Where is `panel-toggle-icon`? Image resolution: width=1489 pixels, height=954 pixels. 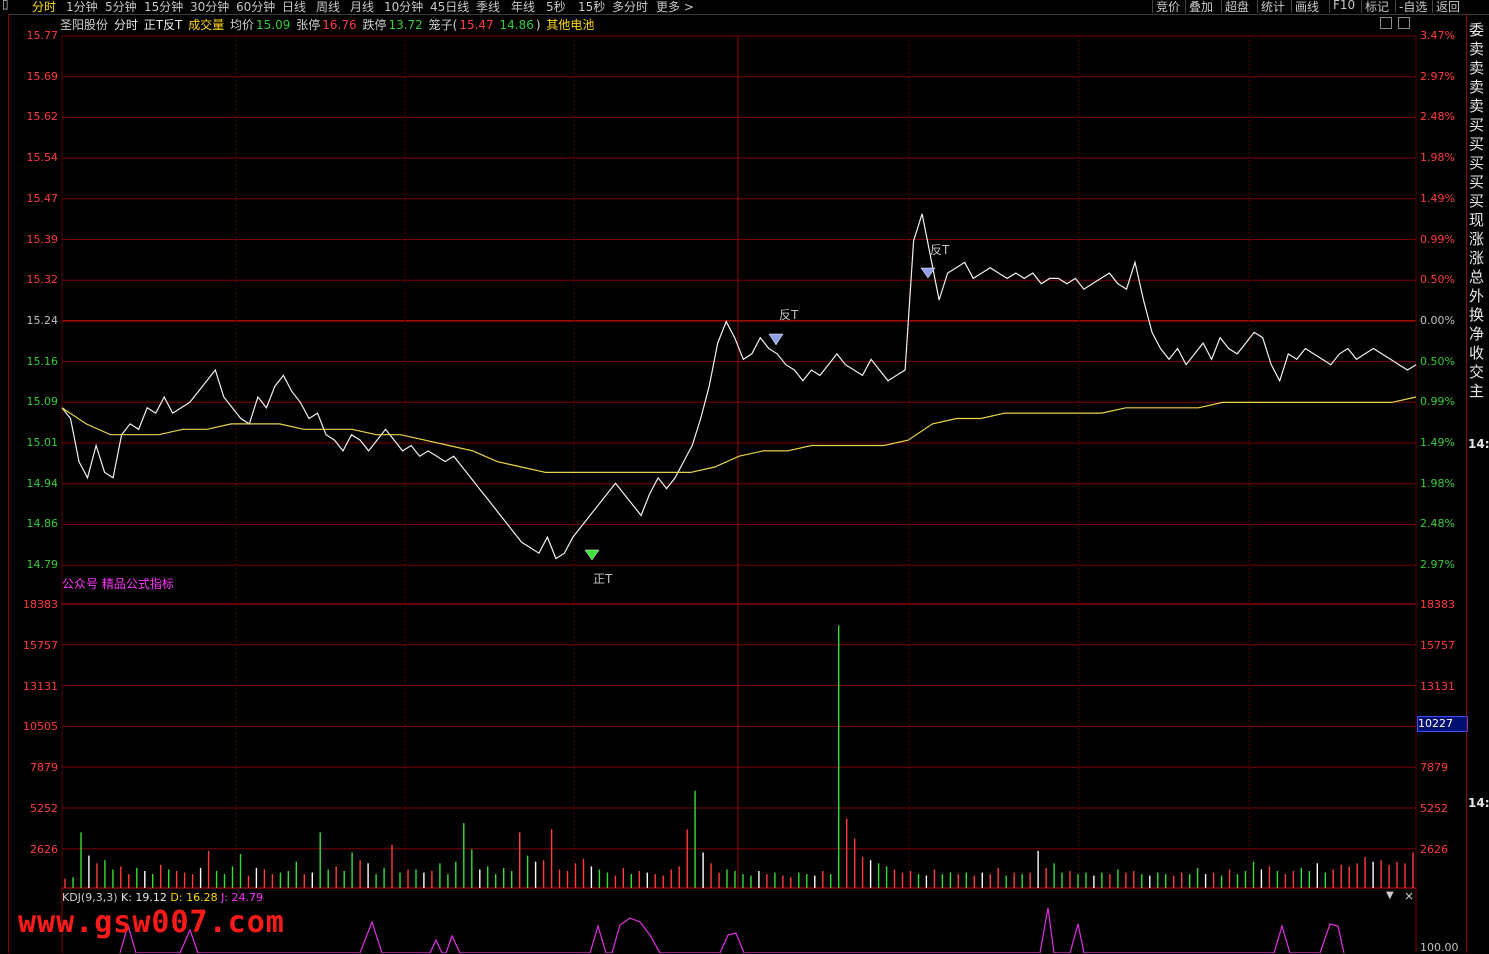
panel-toggle-icon is located at coordinates (1386, 23).